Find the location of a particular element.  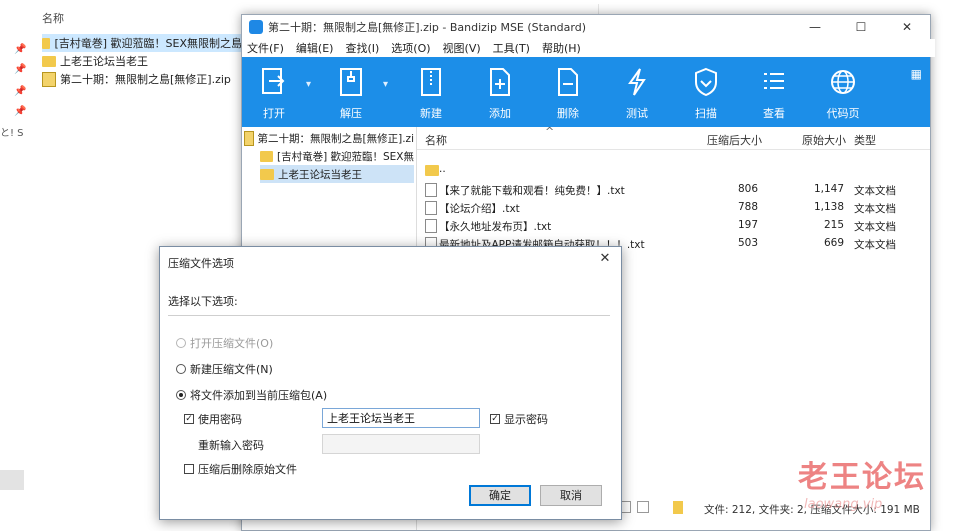

sort-ascending-icon: ^ is located at coordinates (550, 131).